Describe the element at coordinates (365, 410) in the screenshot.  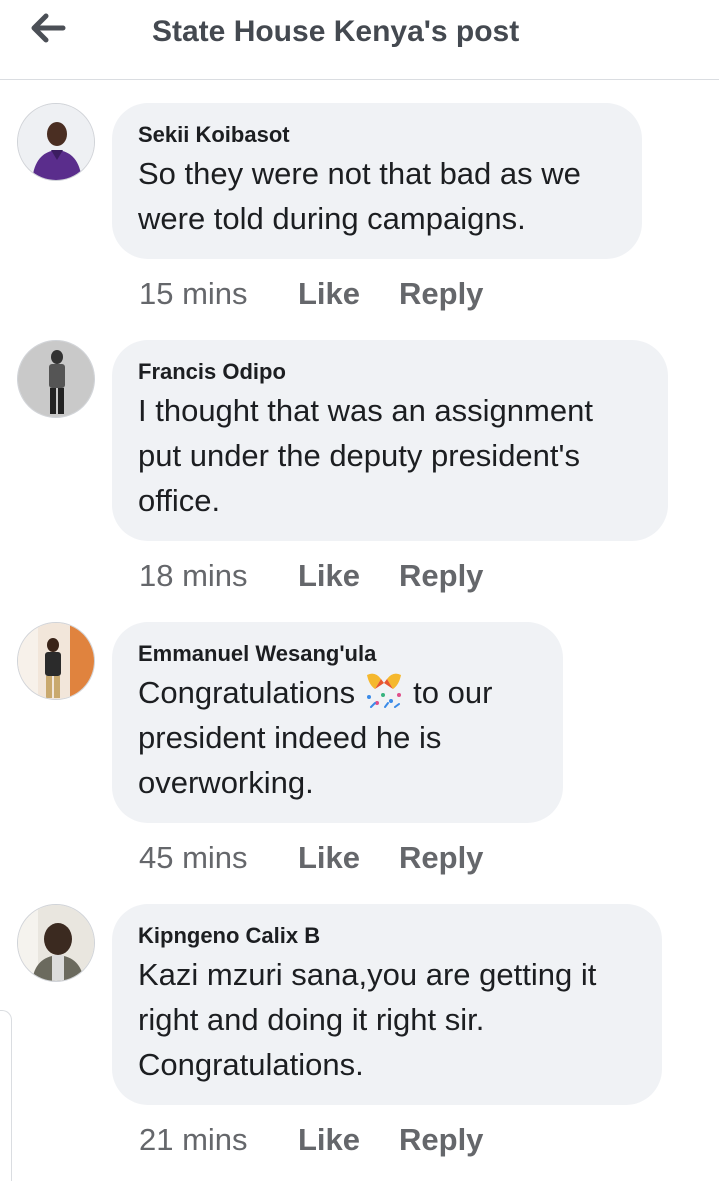
I see `comment-text-line: I thought that was an assignment` at that location.